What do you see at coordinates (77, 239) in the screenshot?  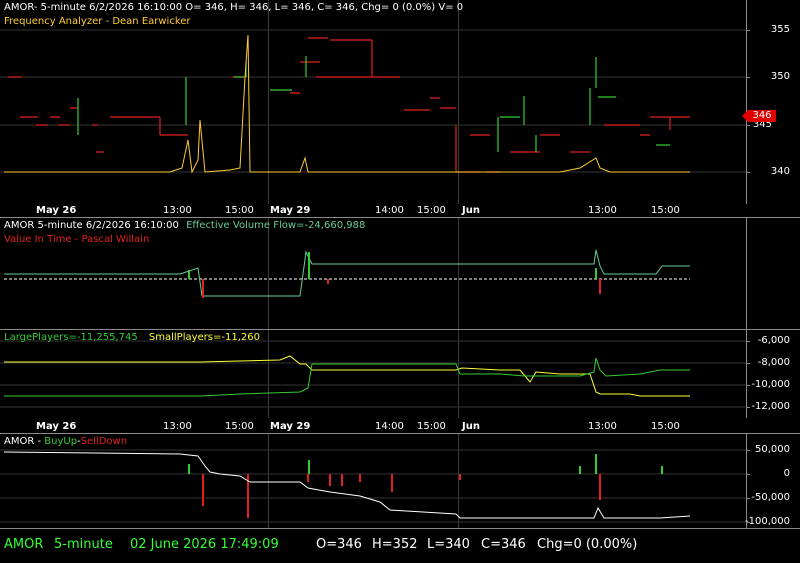 I see `value-in-time-label: Value In Time - Pascal Willain` at bounding box center [77, 239].